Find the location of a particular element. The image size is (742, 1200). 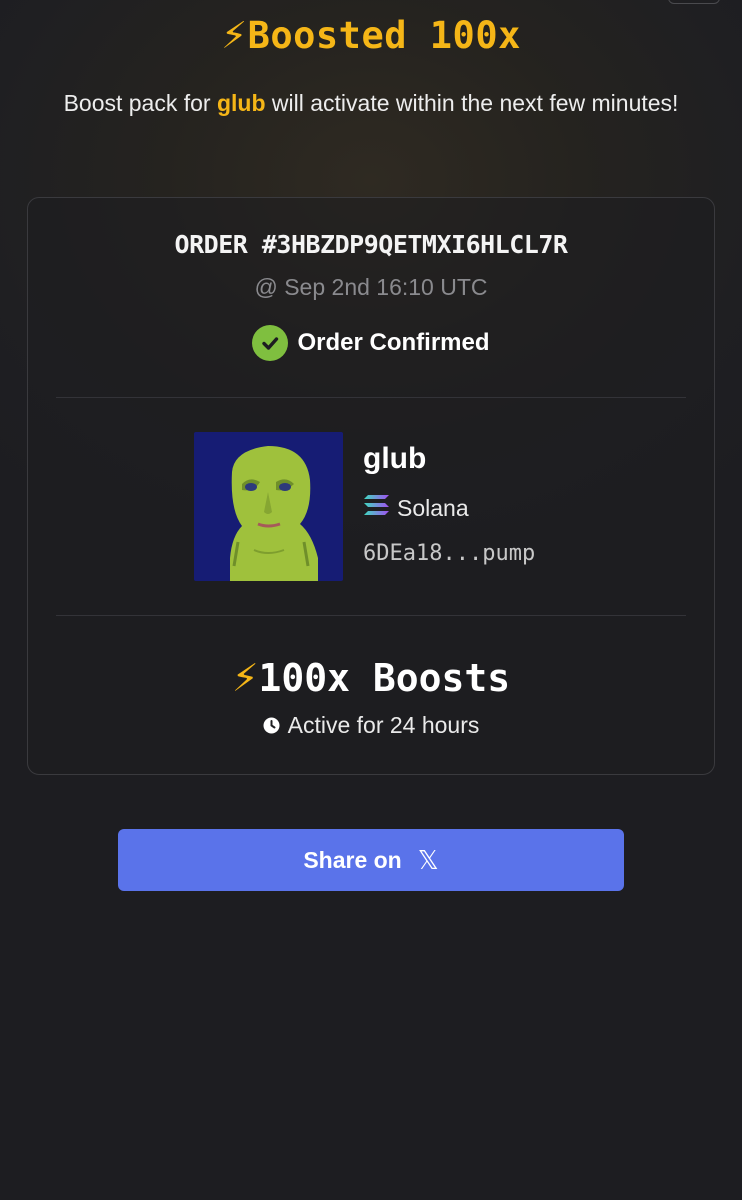

token-highlight: glub is located at coordinates (241, 103).